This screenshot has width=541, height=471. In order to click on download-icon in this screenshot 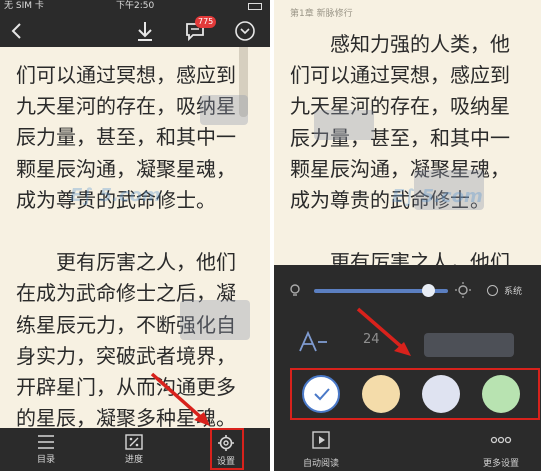, I will do `click(145, 31)`.